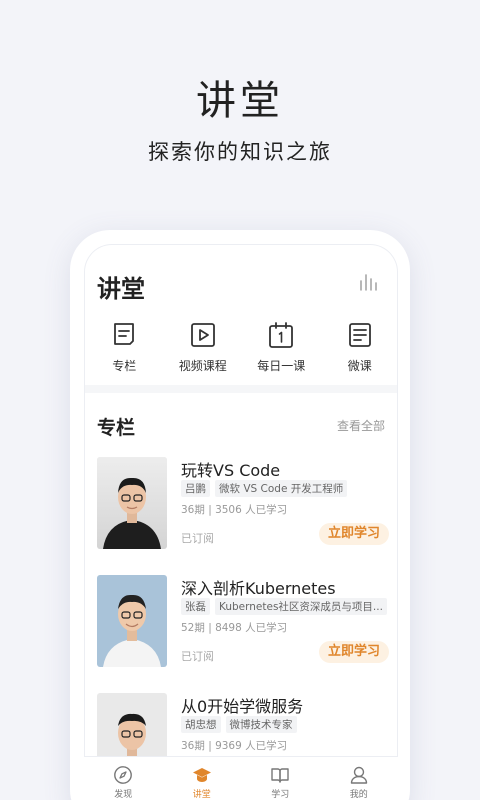  I want to click on hero-subtitle: 探索你的知识之旅, so click(240, 152).